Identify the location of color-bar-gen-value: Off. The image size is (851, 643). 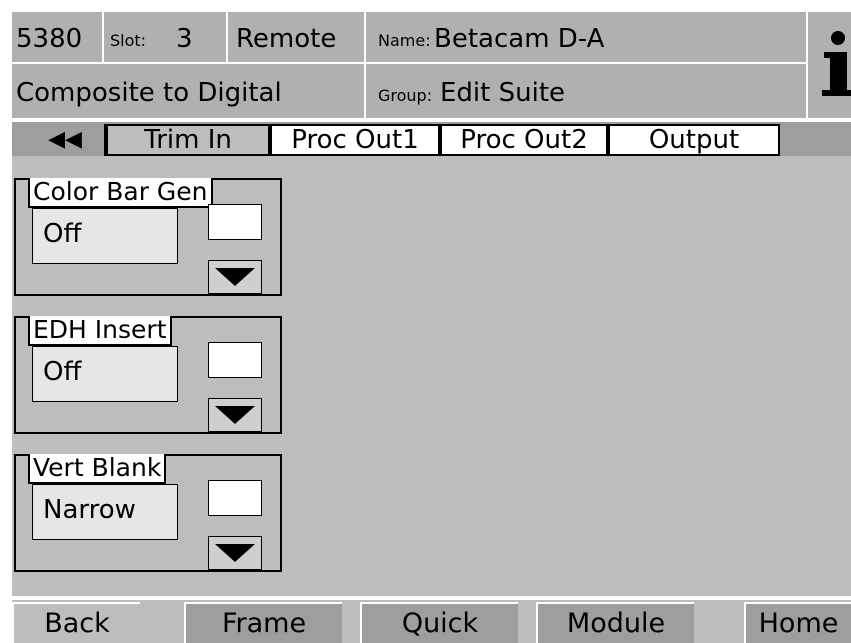
(105, 236).